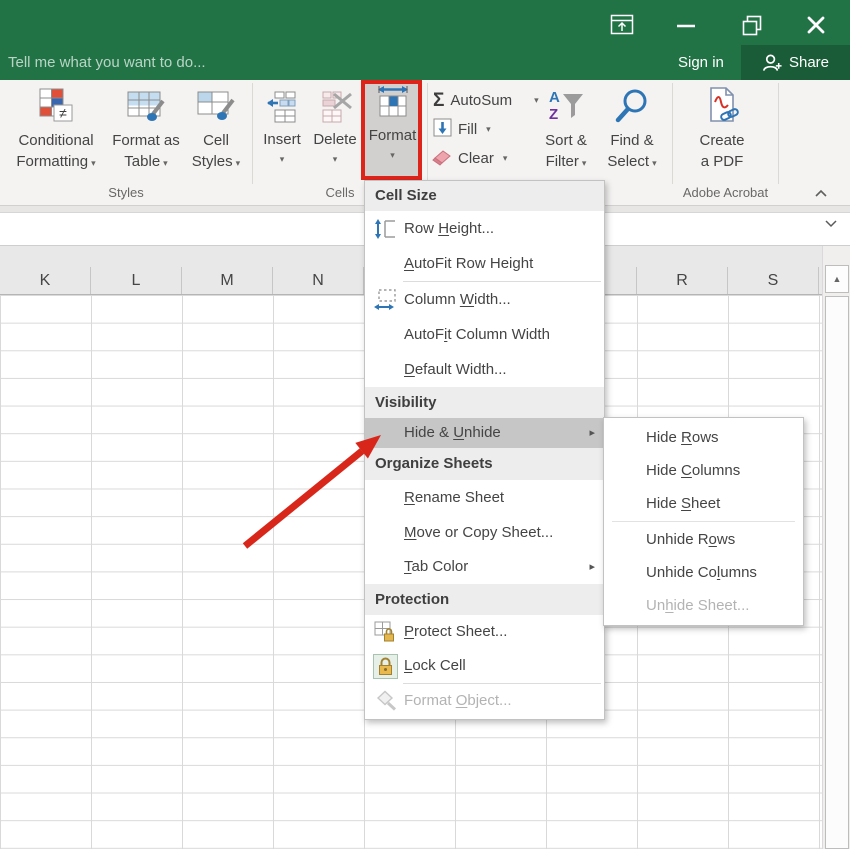 The width and height of the screenshot is (850, 849). I want to click on create-pdf-button: Create a PDF, so click(722, 128).